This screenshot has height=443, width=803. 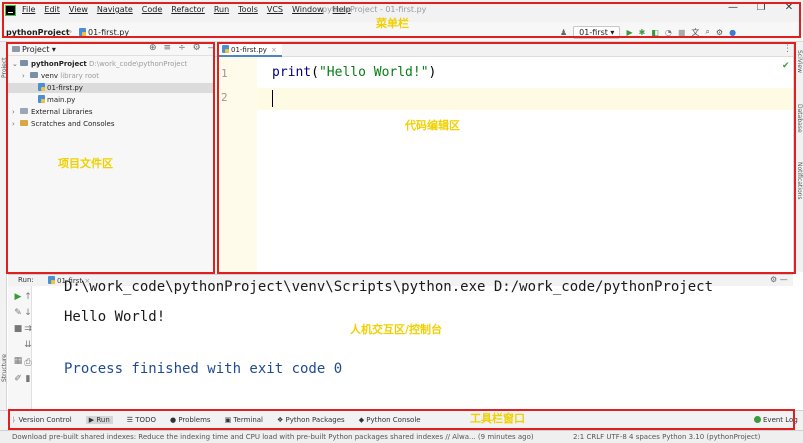 What do you see at coordinates (152, 9) in the screenshot?
I see `menu-code: Code` at bounding box center [152, 9].